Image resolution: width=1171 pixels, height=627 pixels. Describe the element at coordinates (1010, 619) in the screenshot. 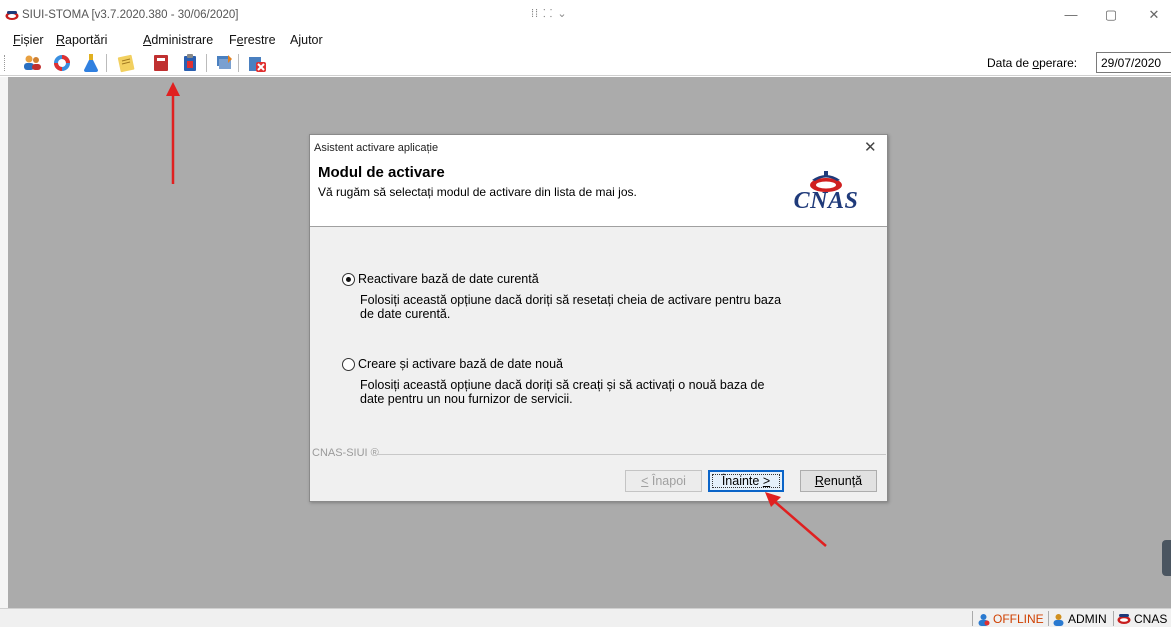

I see `status-offline: OFFLINE` at that location.